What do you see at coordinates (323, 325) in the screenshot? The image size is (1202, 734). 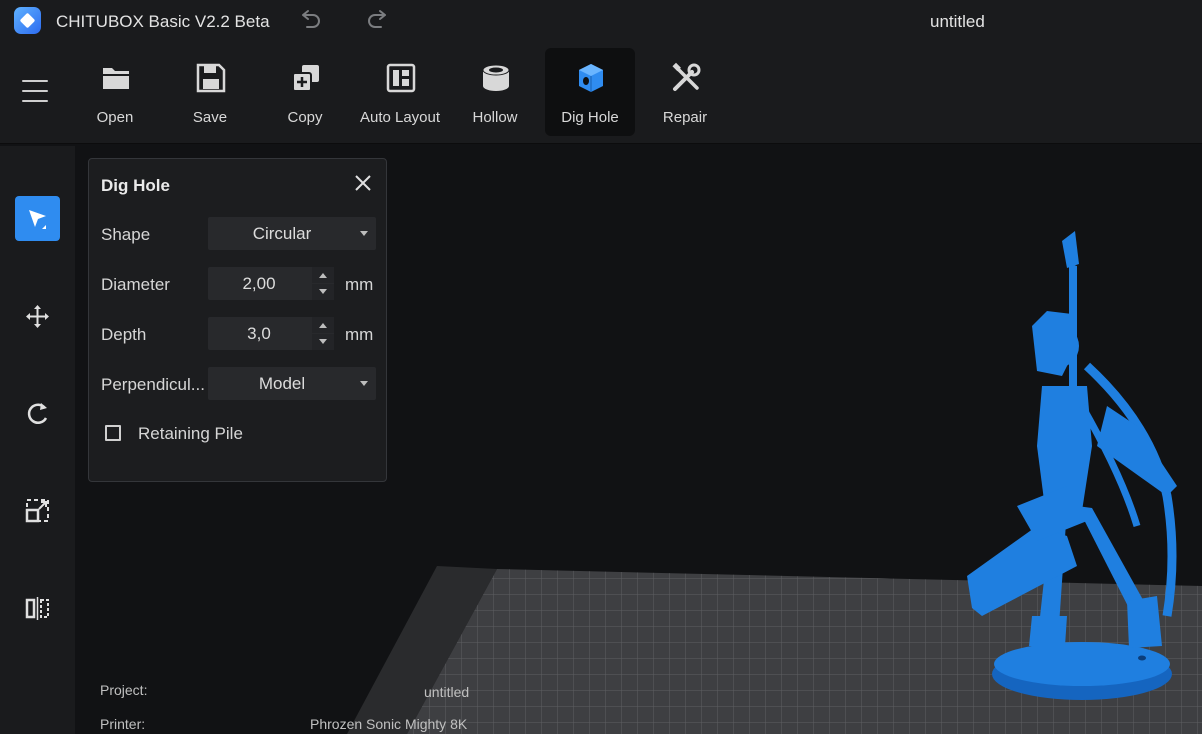 I see `depth-increment-icon` at bounding box center [323, 325].